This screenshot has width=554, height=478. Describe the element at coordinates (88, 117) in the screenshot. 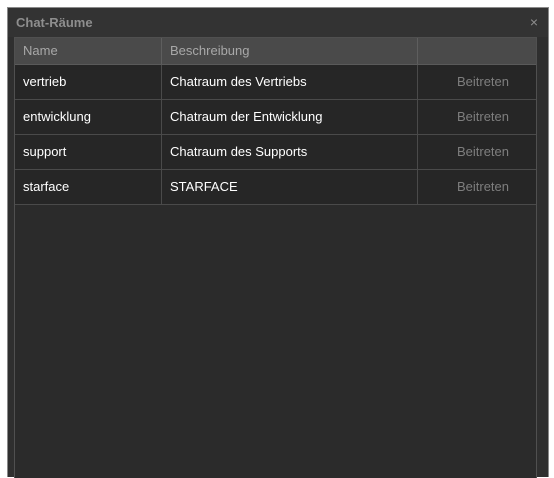

I see `room-name: entwicklung` at that location.